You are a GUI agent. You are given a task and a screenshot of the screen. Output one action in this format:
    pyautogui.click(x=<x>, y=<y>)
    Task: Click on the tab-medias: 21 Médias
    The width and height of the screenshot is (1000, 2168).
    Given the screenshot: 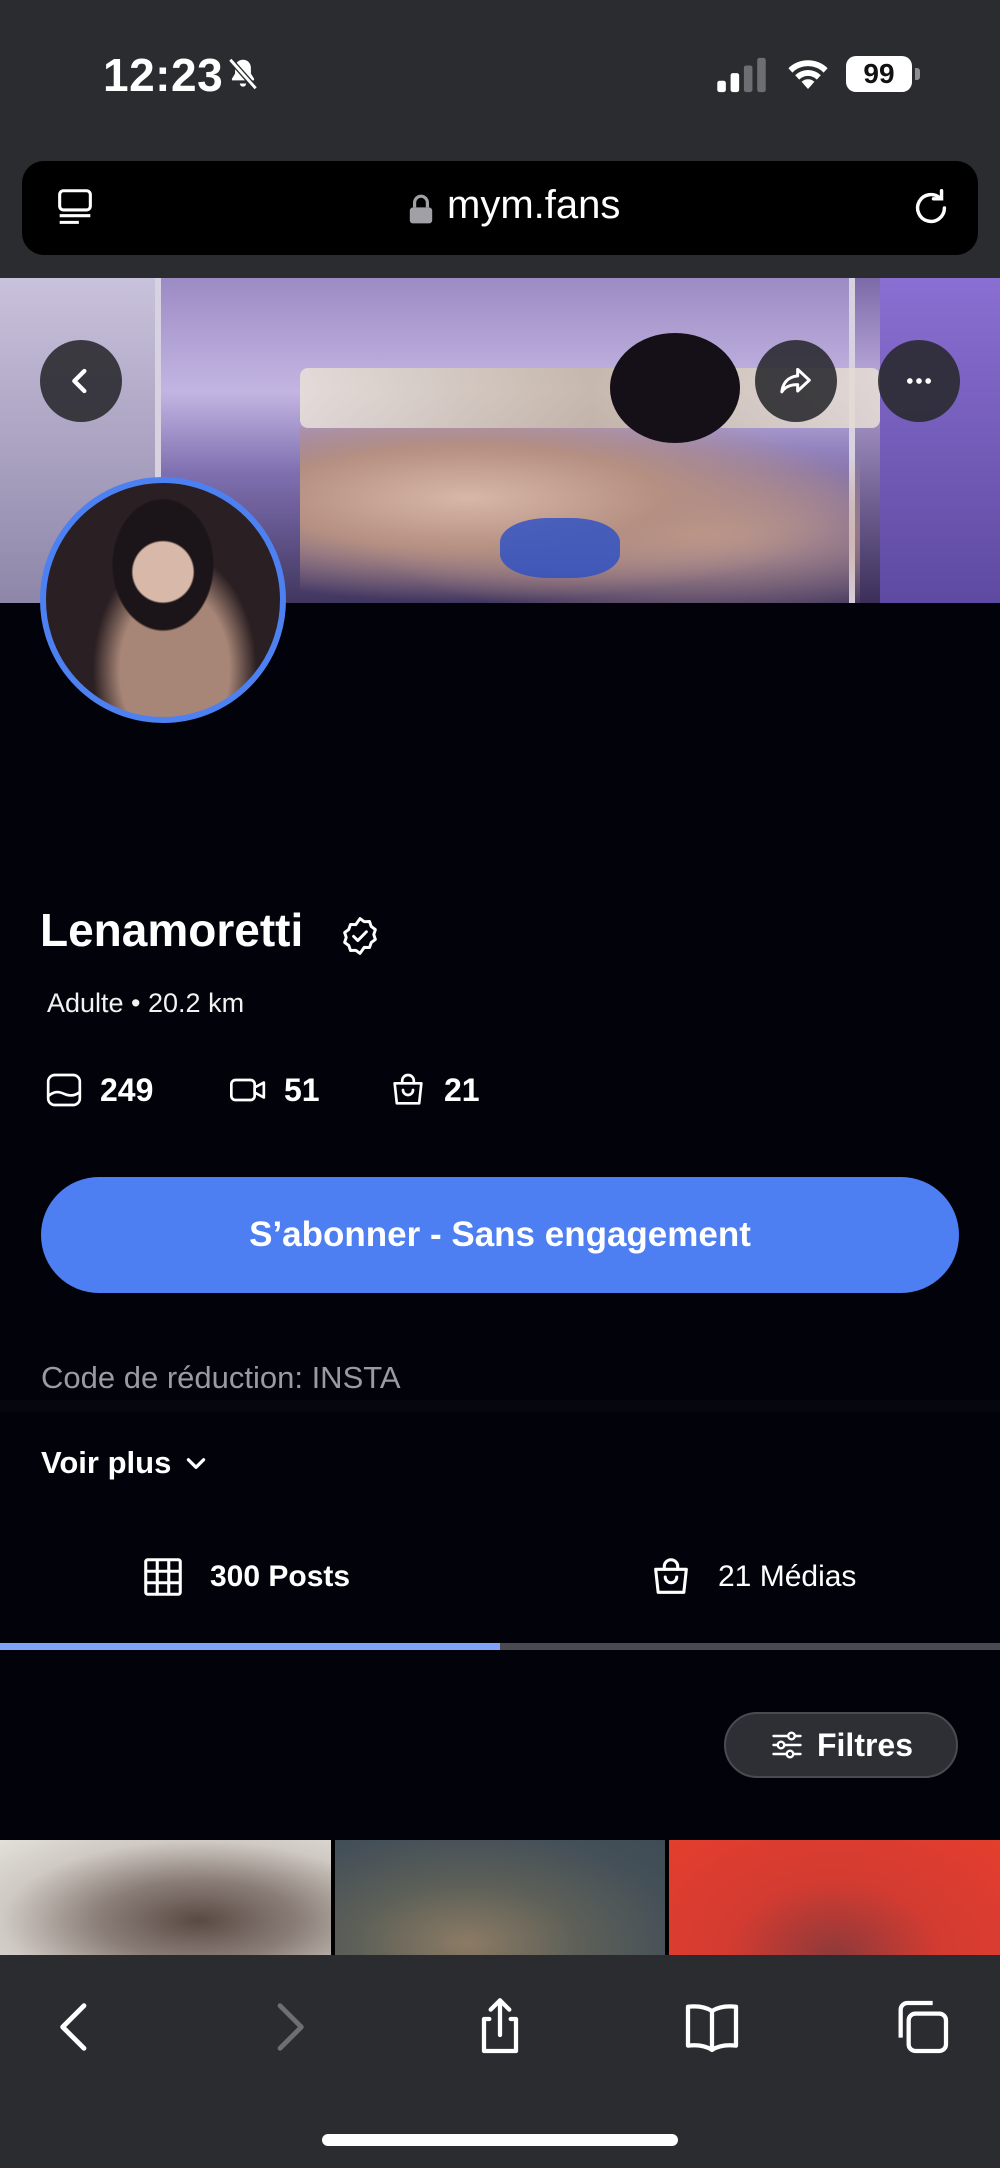 What is the action you would take?
    pyautogui.click(x=752, y=1577)
    